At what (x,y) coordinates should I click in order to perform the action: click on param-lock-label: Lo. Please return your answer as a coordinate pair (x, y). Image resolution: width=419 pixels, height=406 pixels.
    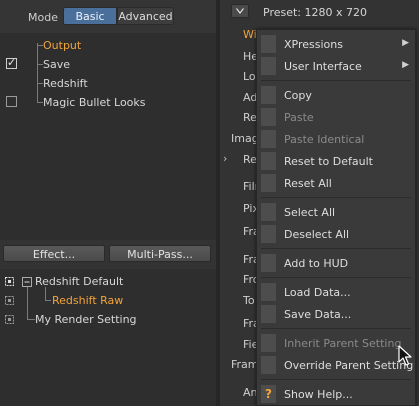
    Looking at the image, I should click on (249, 76).